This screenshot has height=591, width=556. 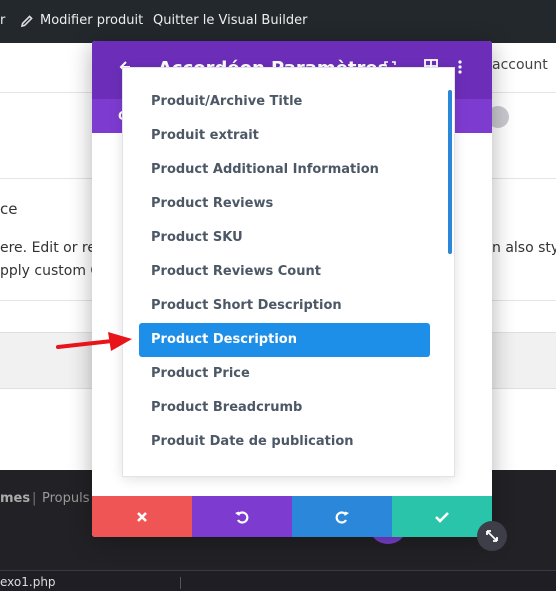 I want to click on account-link: account, so click(x=520, y=65).